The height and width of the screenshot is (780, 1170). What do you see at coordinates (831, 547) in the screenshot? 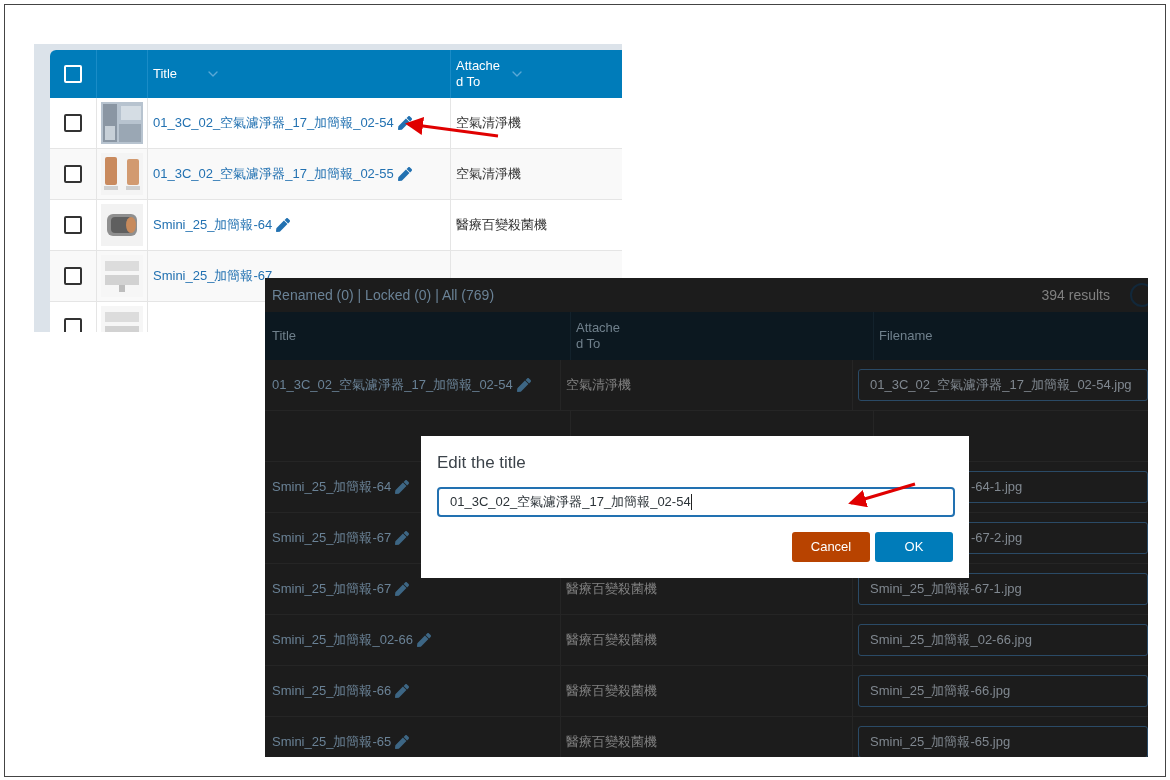
I see `cancel-button: Cancel` at bounding box center [831, 547].